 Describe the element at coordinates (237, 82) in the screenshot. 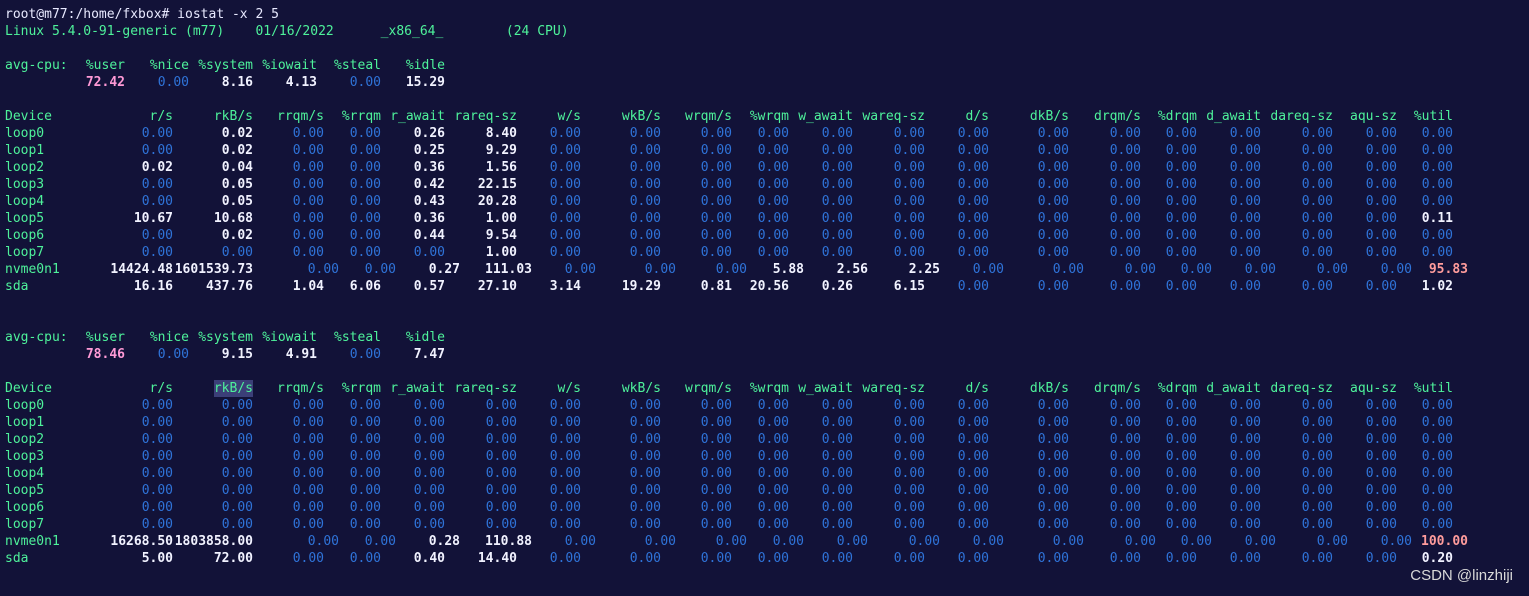

I see `cpu-value: 8.16` at that location.